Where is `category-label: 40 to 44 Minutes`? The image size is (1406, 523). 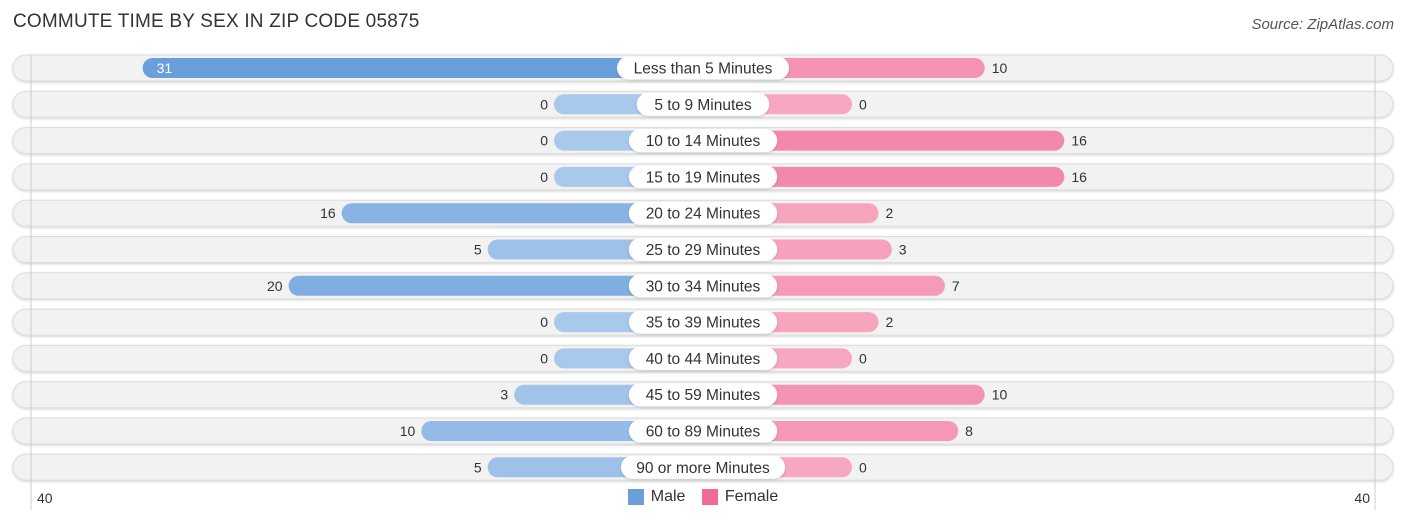
category-label: 40 to 44 Minutes is located at coordinates (703, 359).